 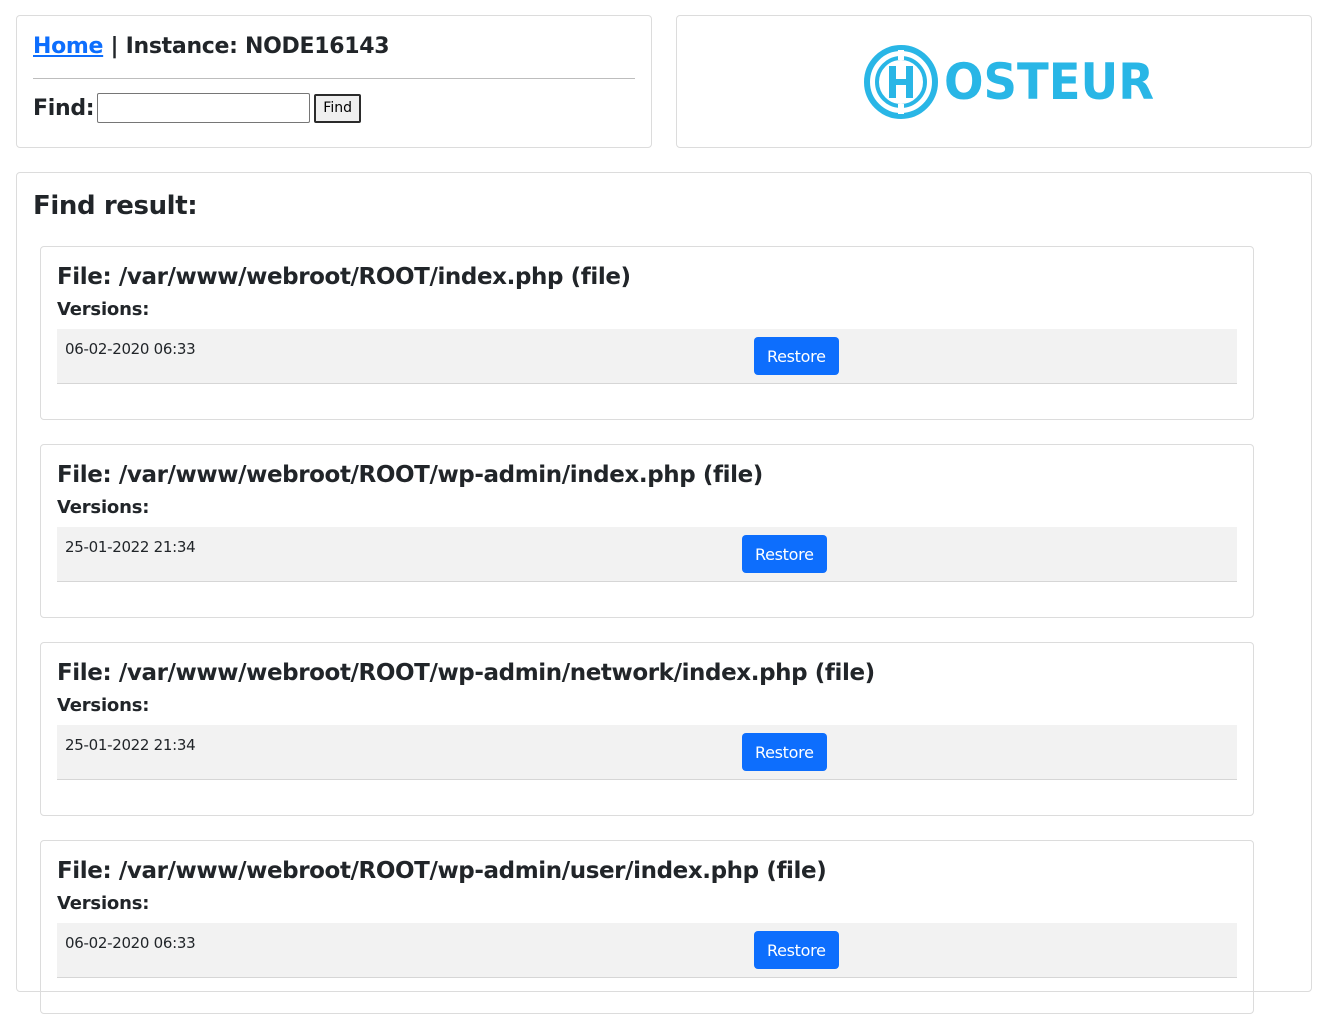 I want to click on home-link: Home, so click(x=68, y=46).